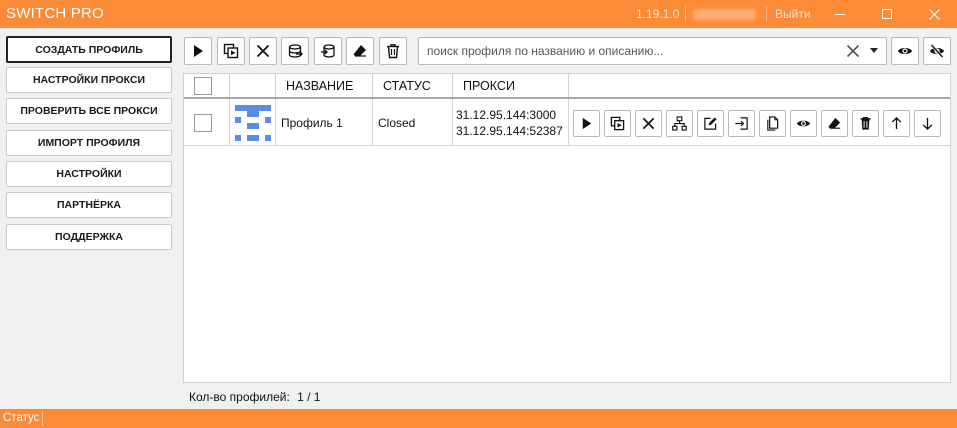 The width and height of the screenshot is (957, 428). Describe the element at coordinates (42, 418) in the screenshot. I see `status-separator` at that location.